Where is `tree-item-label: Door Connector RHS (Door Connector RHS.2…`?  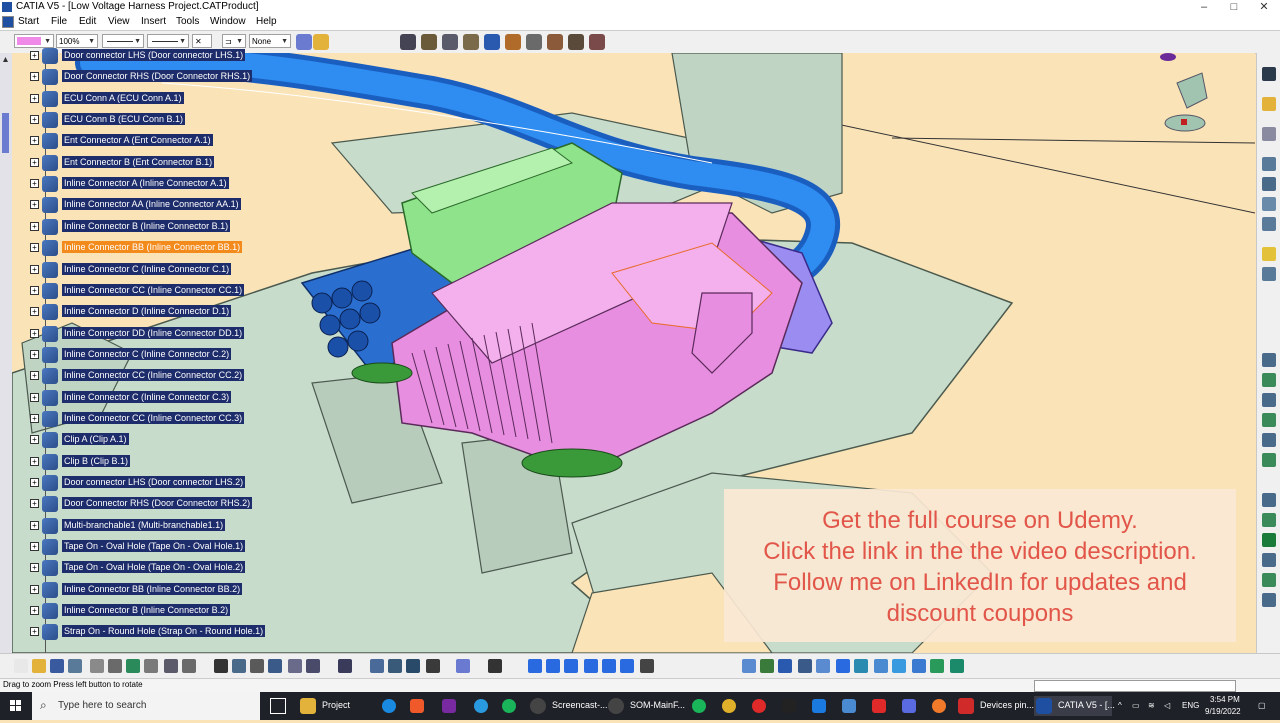 tree-item-label: Door Connector RHS (Door Connector RHS.2… is located at coordinates (157, 503).